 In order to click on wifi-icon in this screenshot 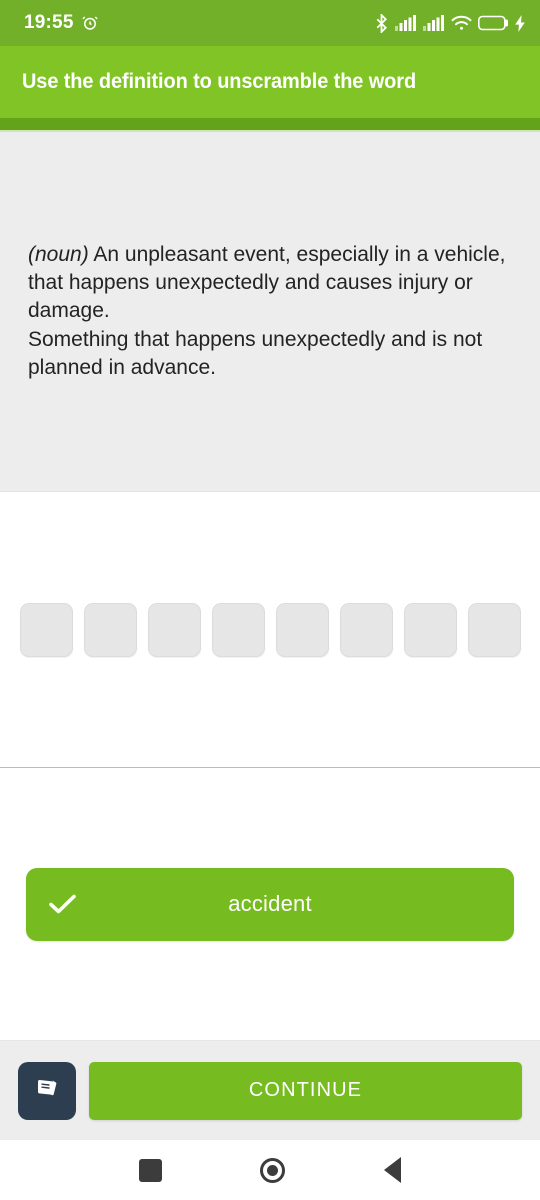, I will do `click(461, 23)`.